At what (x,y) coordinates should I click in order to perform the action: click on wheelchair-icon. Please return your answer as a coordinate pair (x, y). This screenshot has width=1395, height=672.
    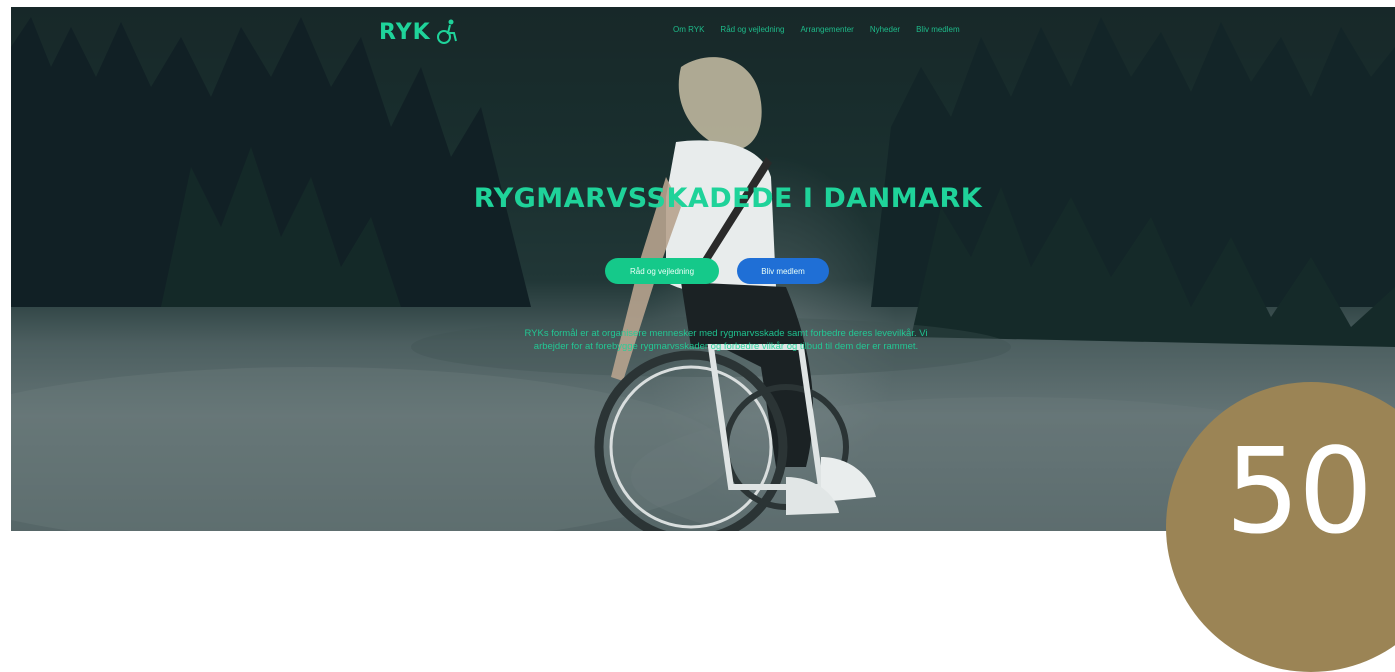
    Looking at the image, I should click on (446, 31).